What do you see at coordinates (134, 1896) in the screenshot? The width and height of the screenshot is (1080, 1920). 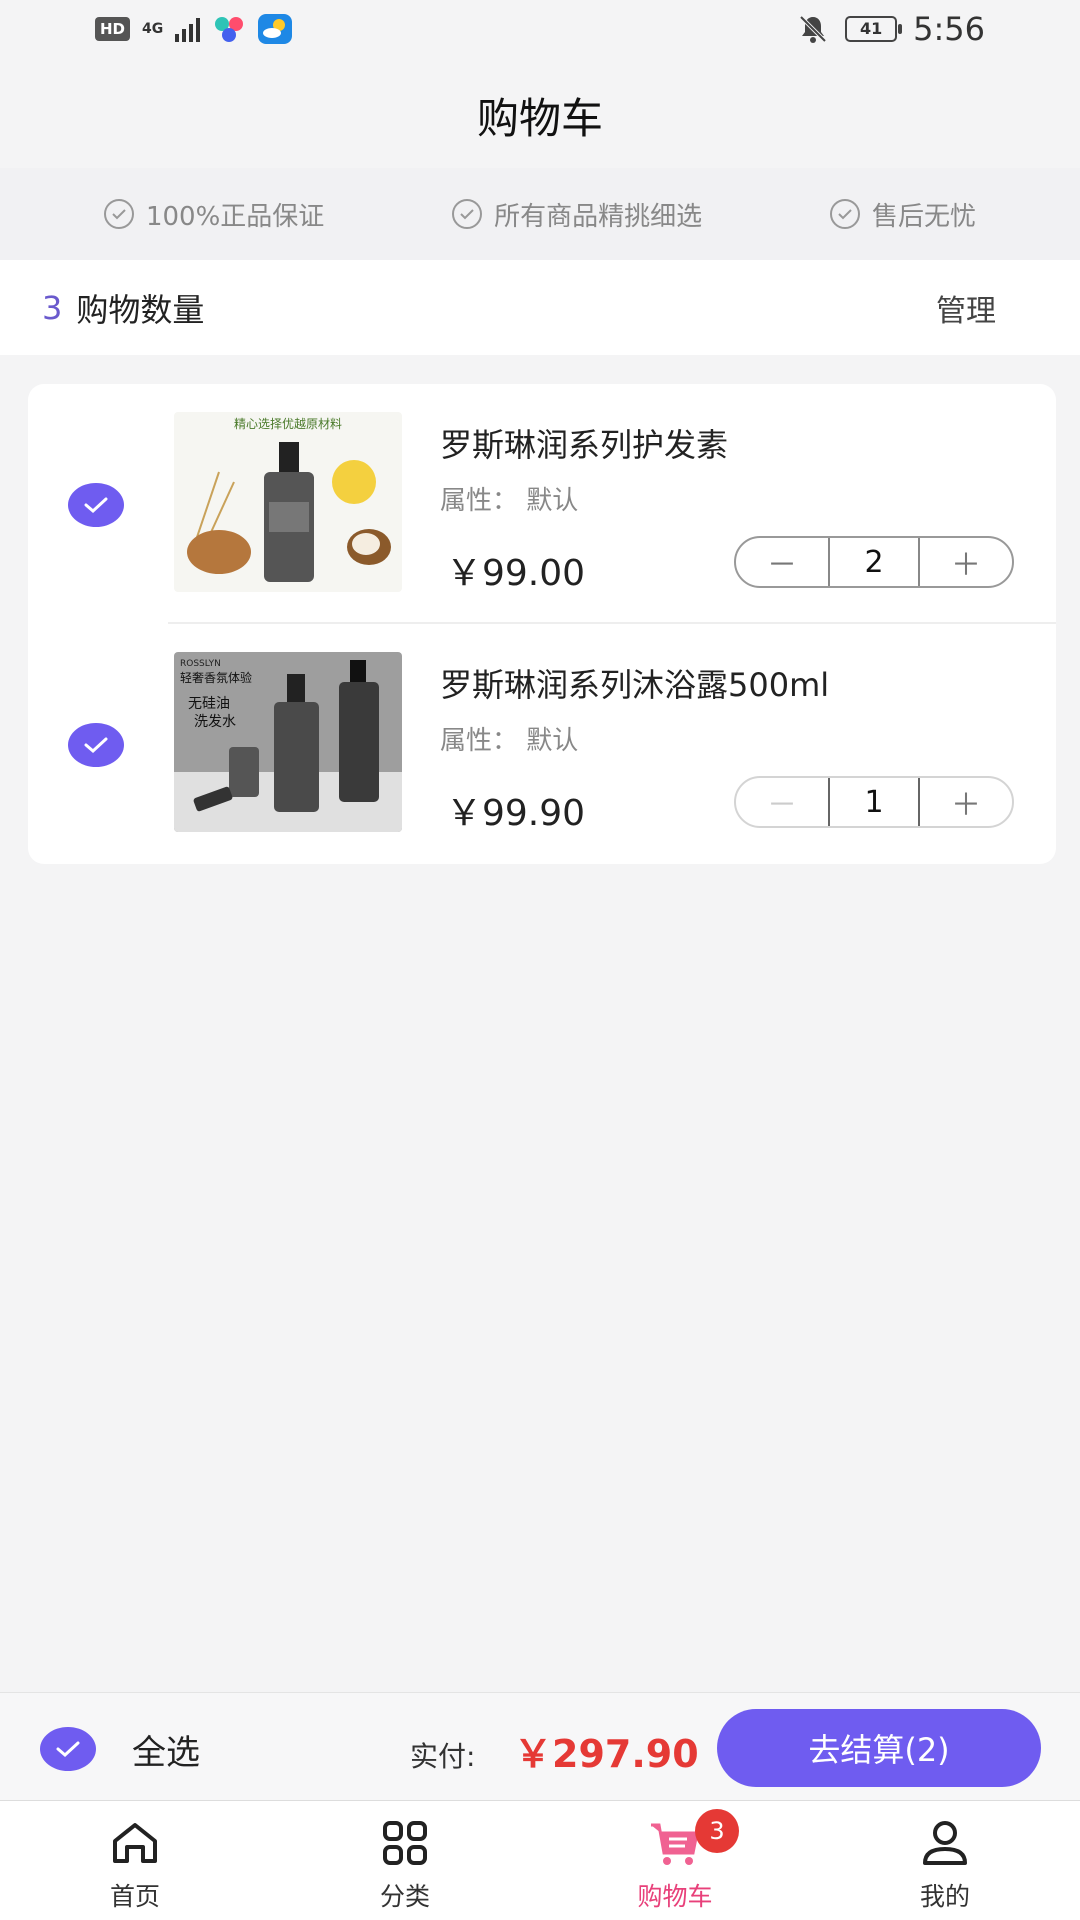 I see `tab-label: 首页` at bounding box center [134, 1896].